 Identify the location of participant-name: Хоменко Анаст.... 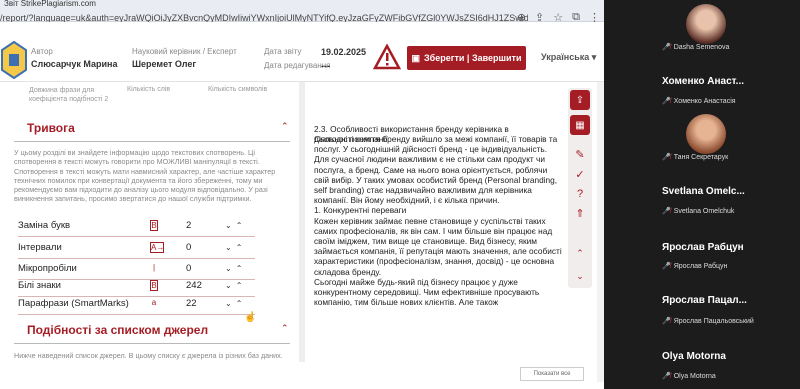
(703, 81).